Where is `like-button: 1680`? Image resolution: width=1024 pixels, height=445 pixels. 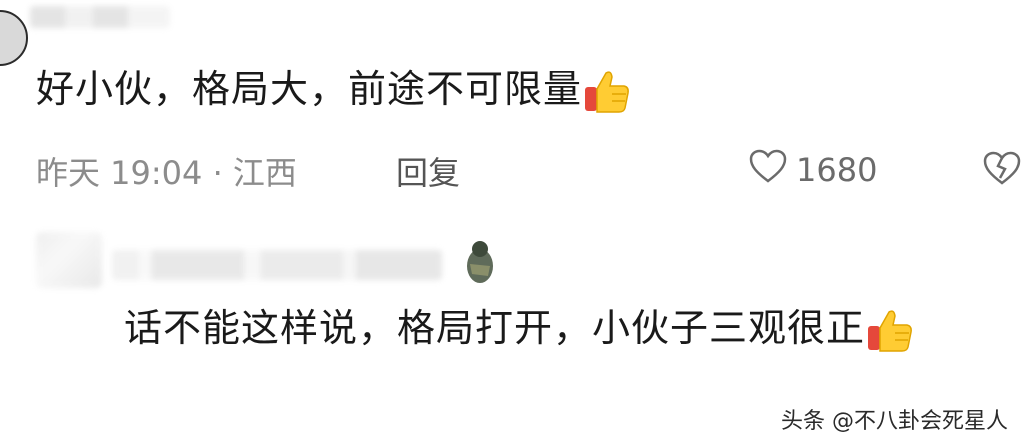
like-button: 1680 is located at coordinates (812, 170).